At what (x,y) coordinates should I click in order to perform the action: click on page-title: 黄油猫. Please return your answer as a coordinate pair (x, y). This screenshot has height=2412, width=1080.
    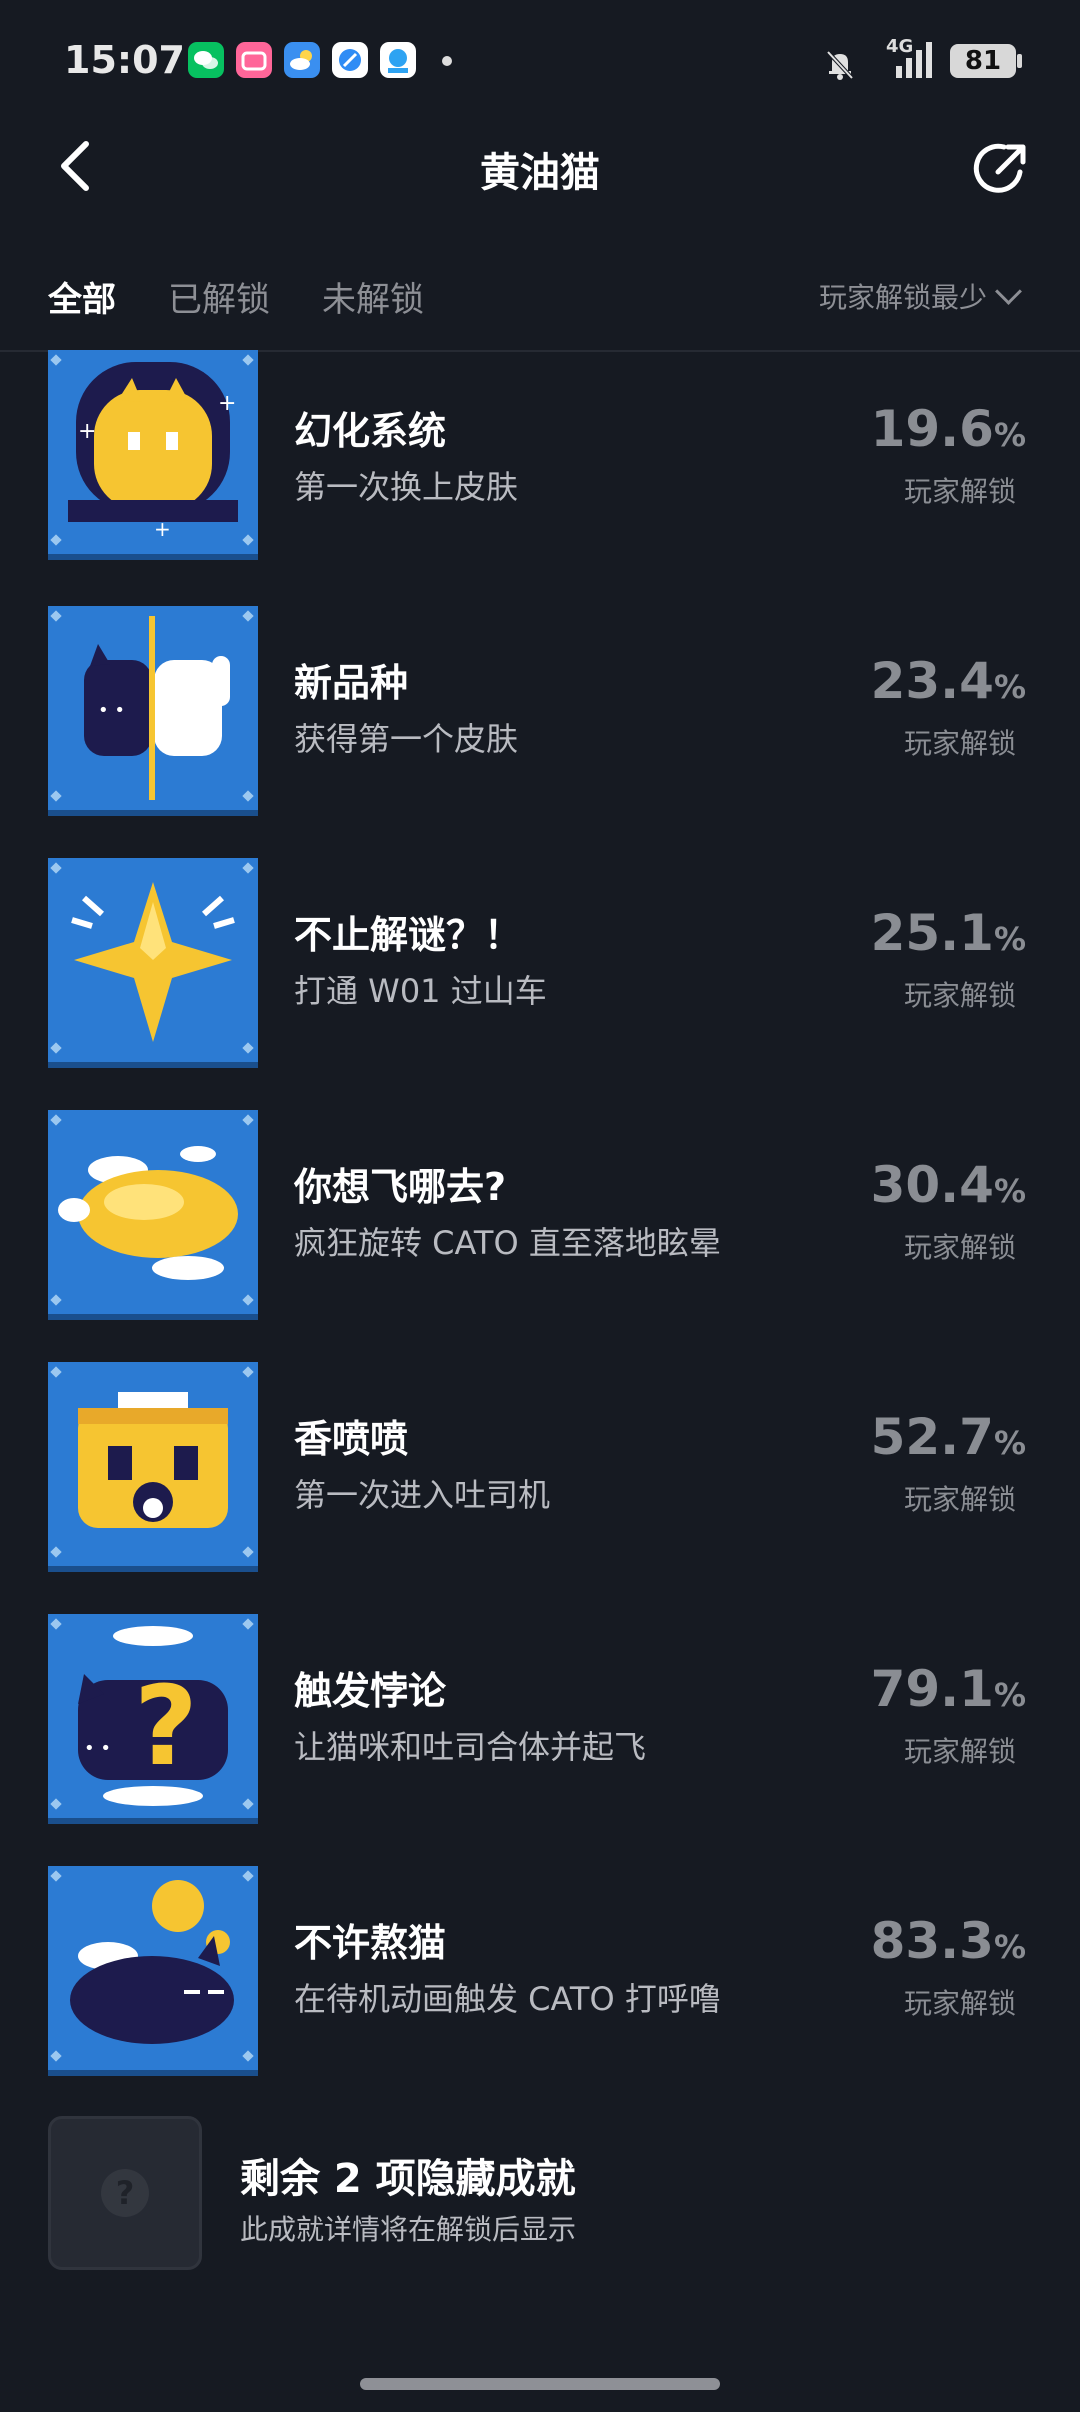
    Looking at the image, I should click on (540, 173).